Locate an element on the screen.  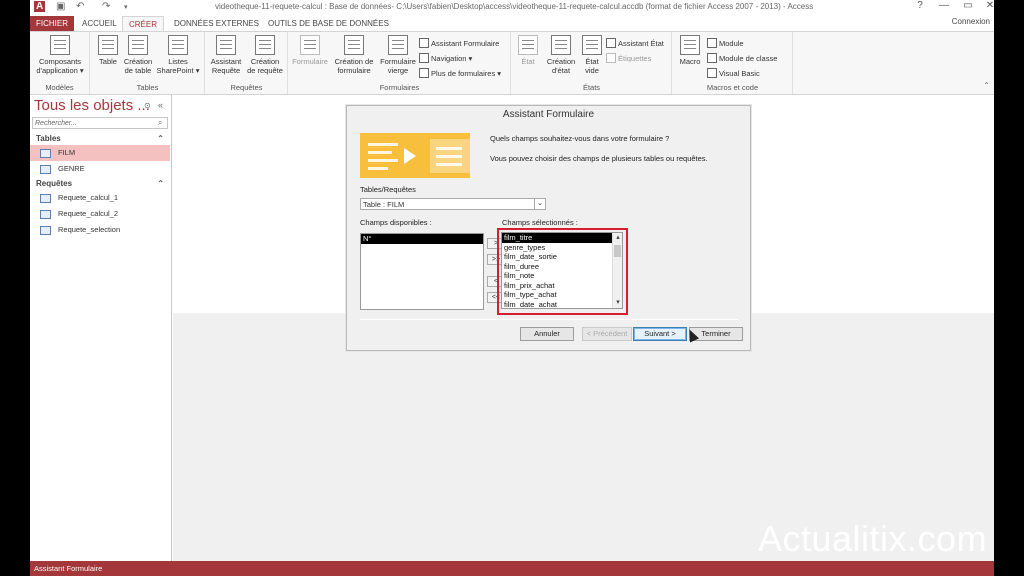
search-icon: ⌕ is located at coordinates (160, 123).